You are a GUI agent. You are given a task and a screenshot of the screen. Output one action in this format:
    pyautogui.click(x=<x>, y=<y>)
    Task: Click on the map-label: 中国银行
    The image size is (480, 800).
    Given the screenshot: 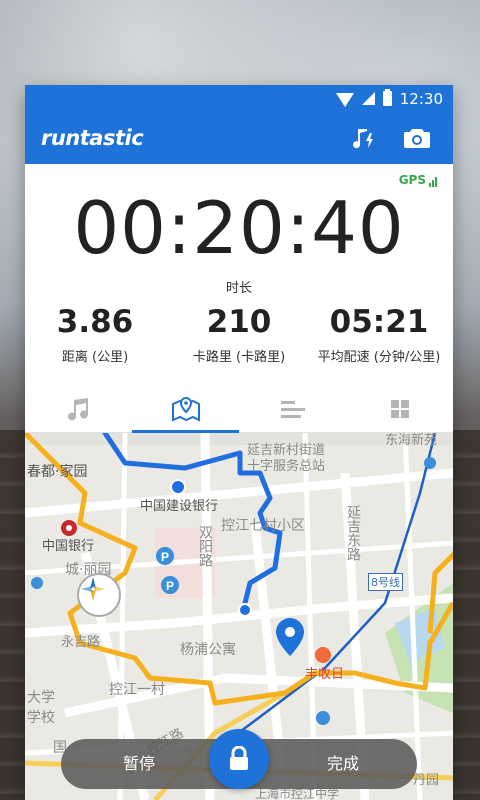 What is the action you would take?
    pyautogui.click(x=68, y=546)
    